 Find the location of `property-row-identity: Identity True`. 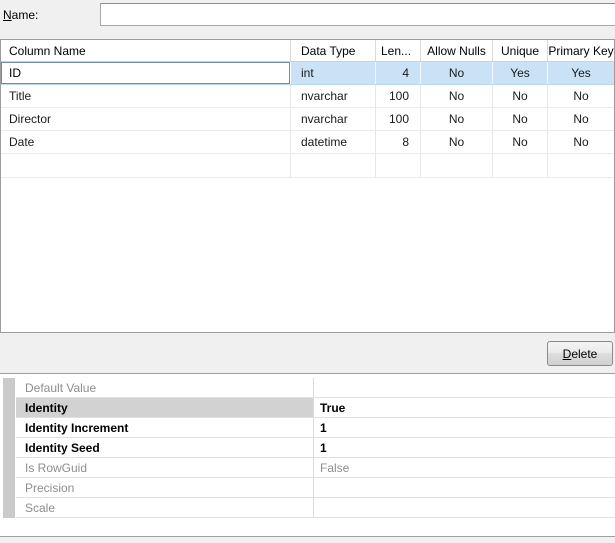

property-row-identity: Identity True is located at coordinates (315, 408).